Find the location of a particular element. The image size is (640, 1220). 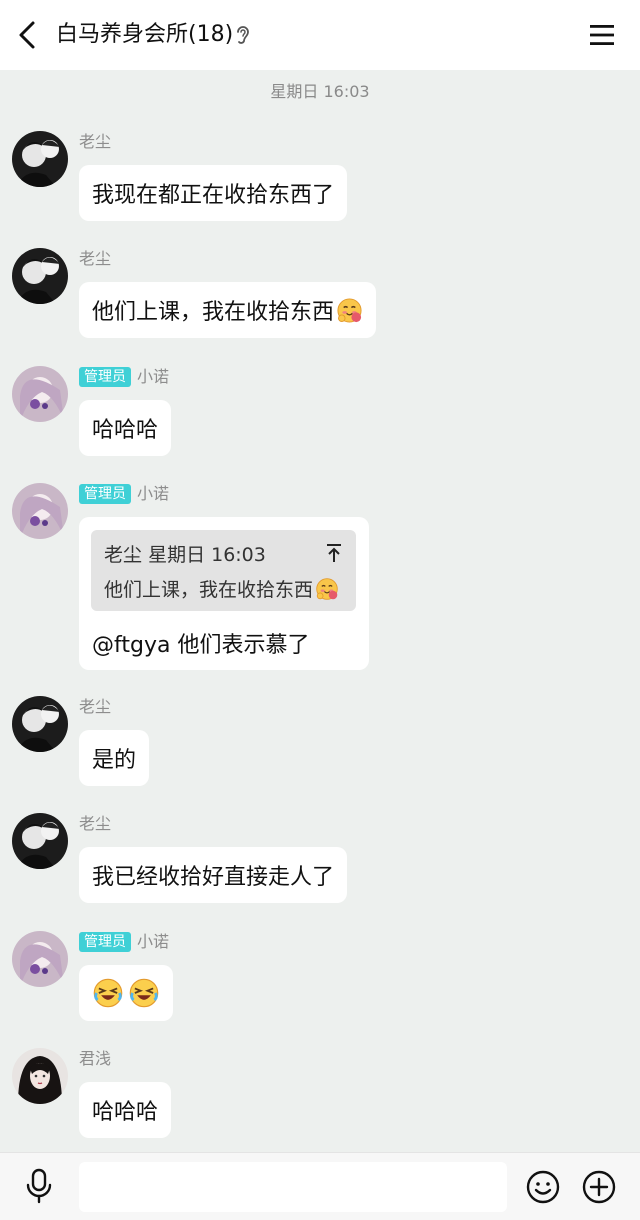

composer-bar is located at coordinates (320, 1186).